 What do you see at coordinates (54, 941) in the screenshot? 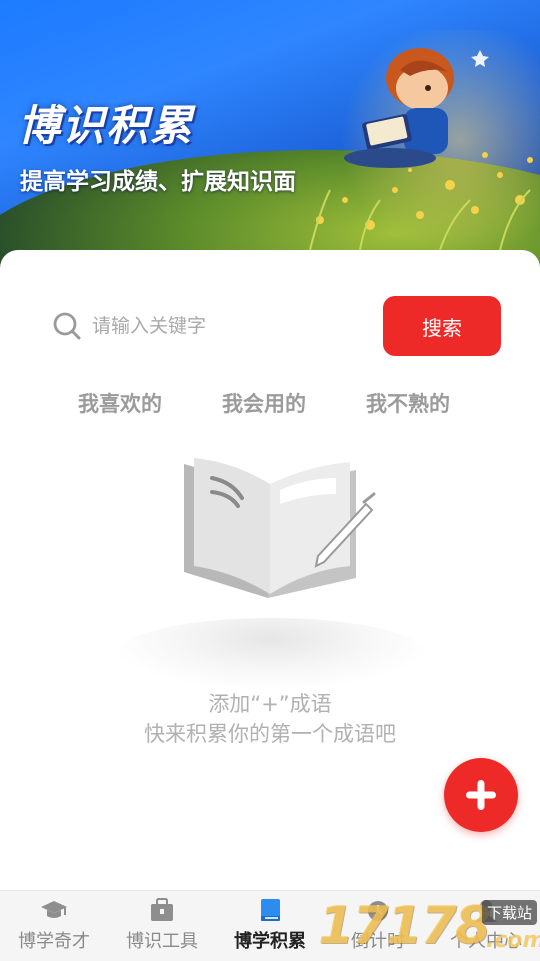
I see `nav-label: 博学奇才` at bounding box center [54, 941].